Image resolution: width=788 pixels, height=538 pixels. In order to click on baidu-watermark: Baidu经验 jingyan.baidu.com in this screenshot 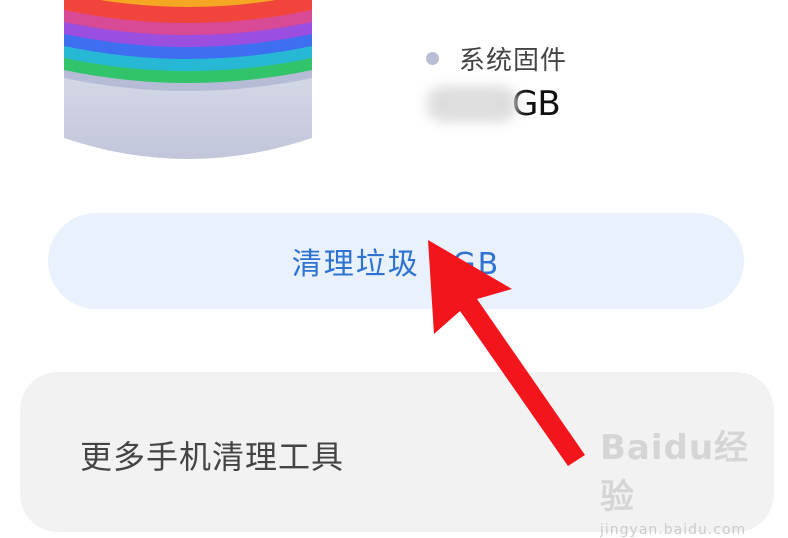, I will do `click(690, 479)`.